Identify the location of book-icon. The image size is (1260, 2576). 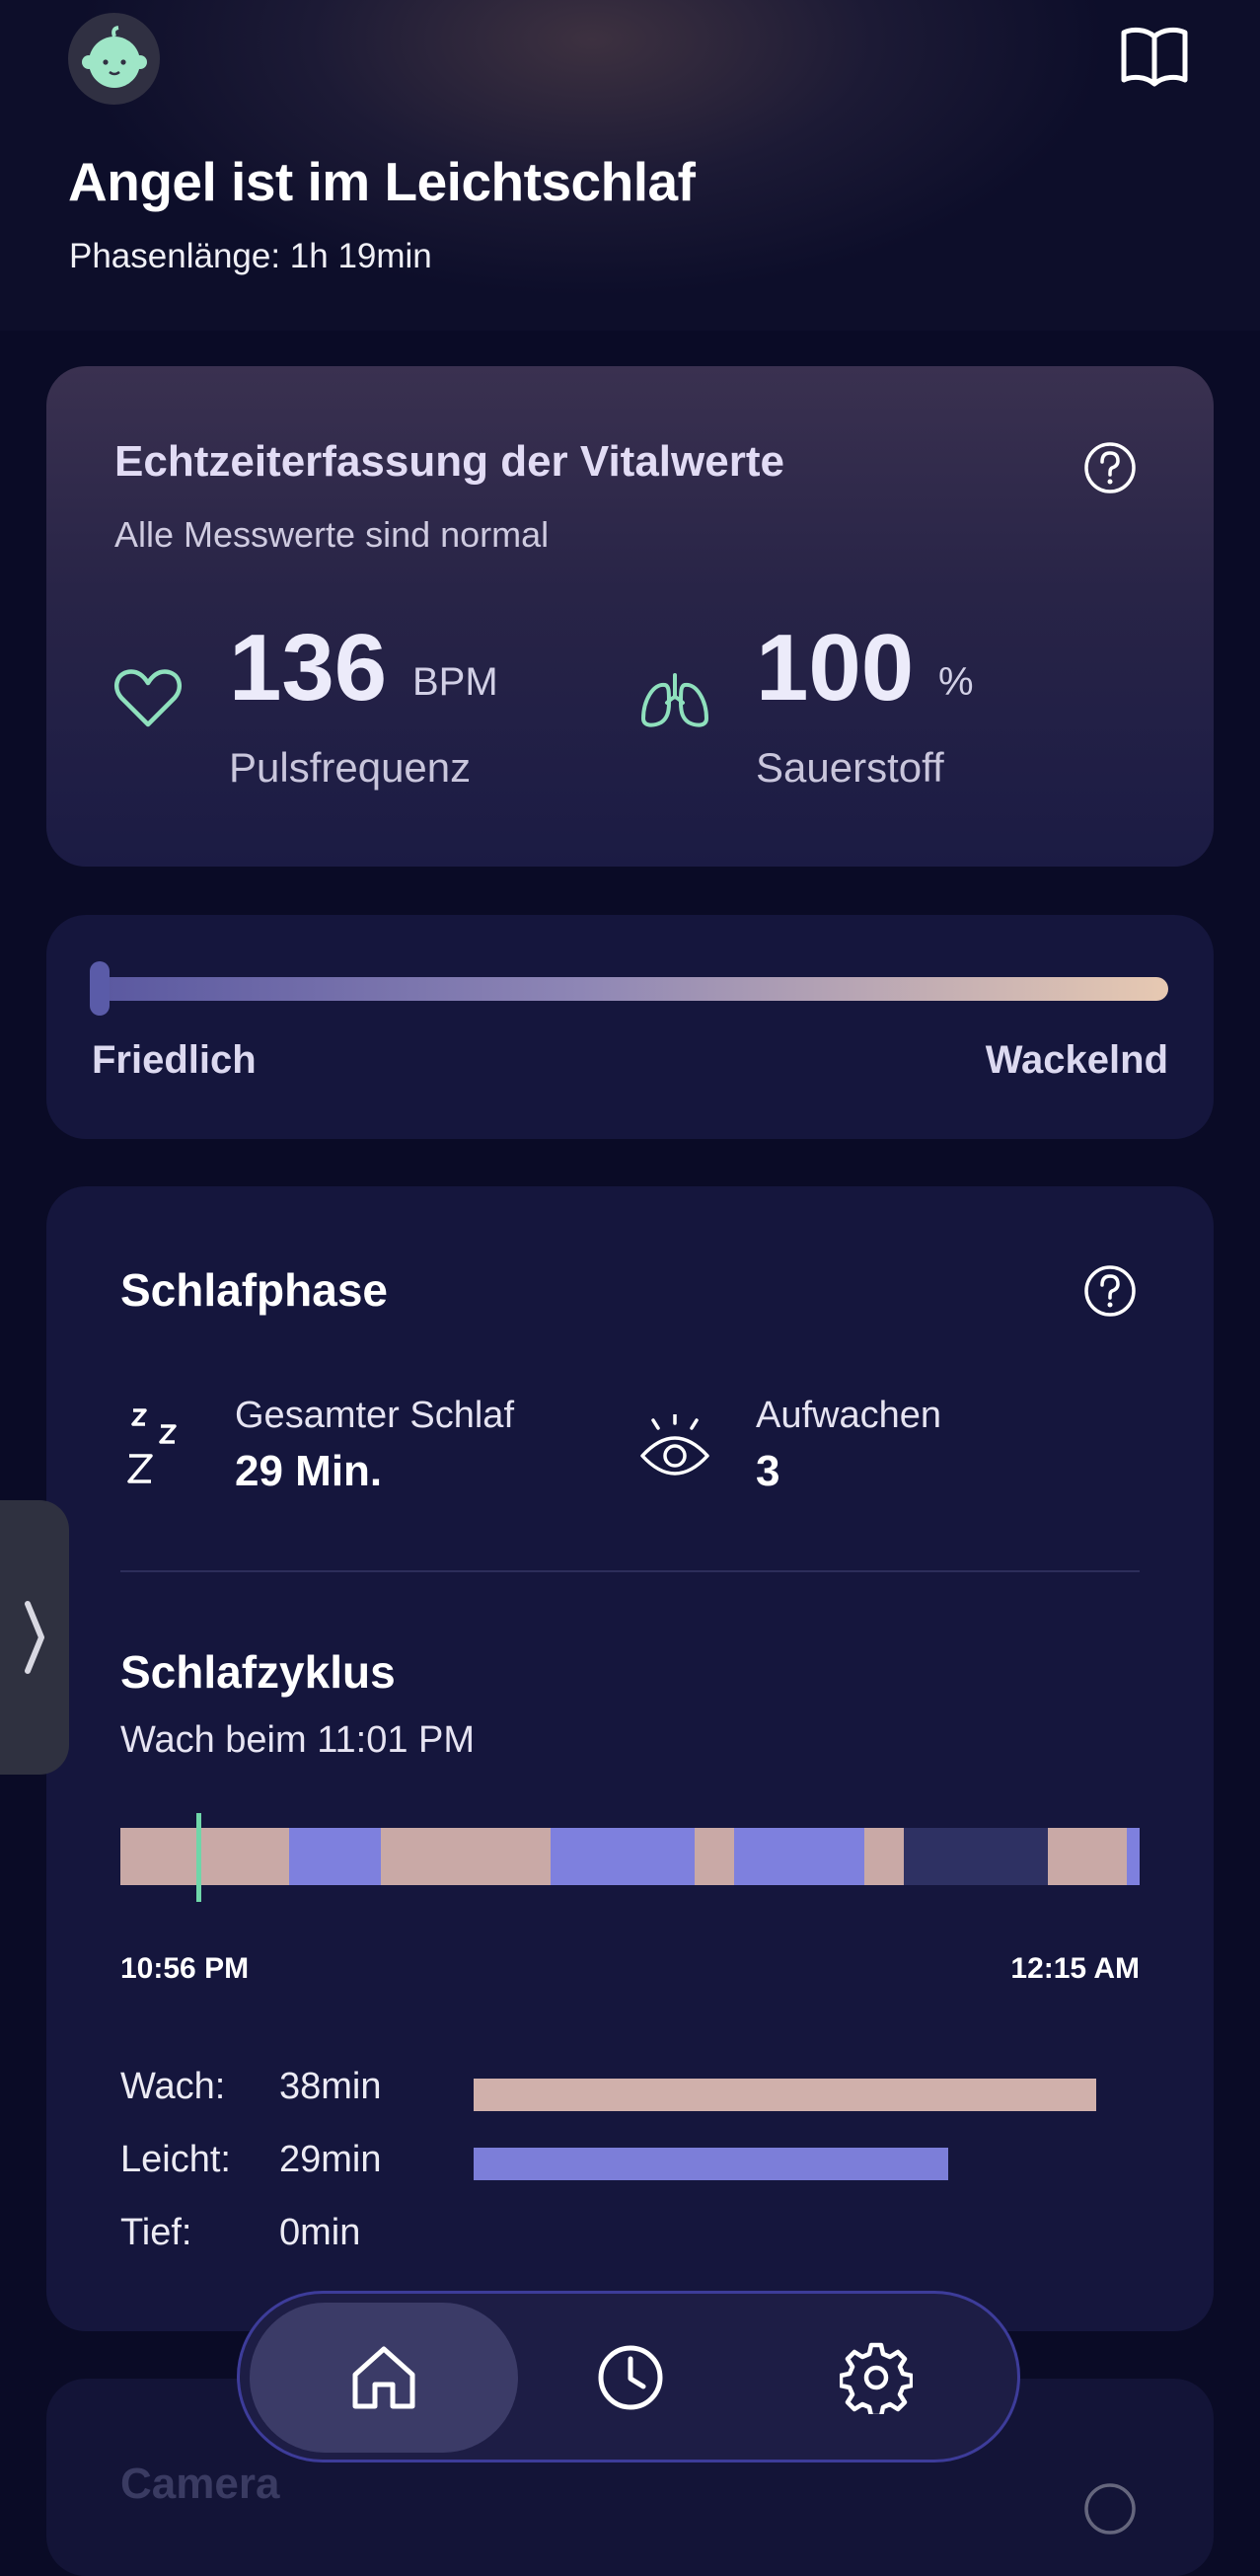
(1154, 56).